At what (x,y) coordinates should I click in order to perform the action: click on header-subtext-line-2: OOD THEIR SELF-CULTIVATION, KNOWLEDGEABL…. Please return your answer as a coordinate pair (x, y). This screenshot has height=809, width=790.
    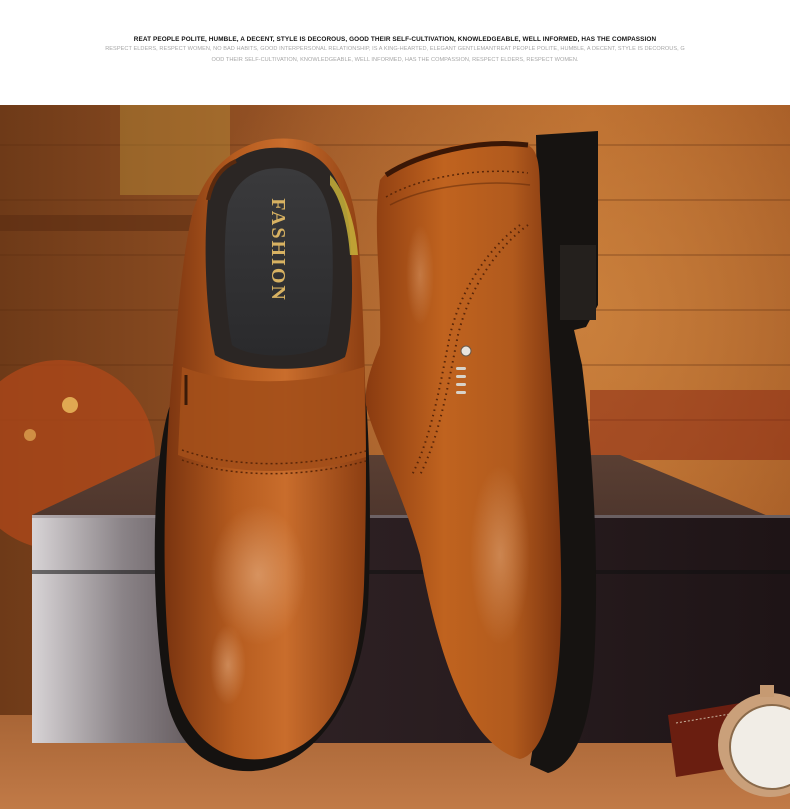
    Looking at the image, I should click on (395, 60).